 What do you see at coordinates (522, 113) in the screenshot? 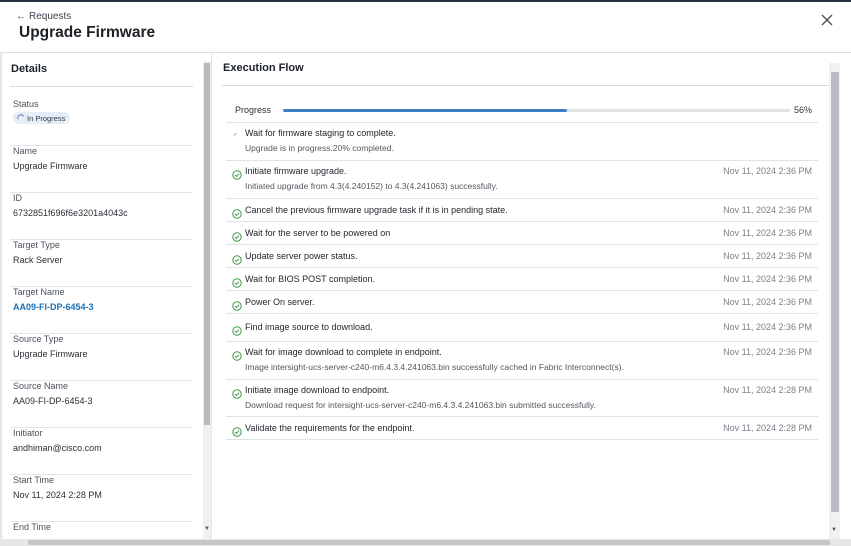
I see `progress-row: Progress 56%` at bounding box center [522, 113].